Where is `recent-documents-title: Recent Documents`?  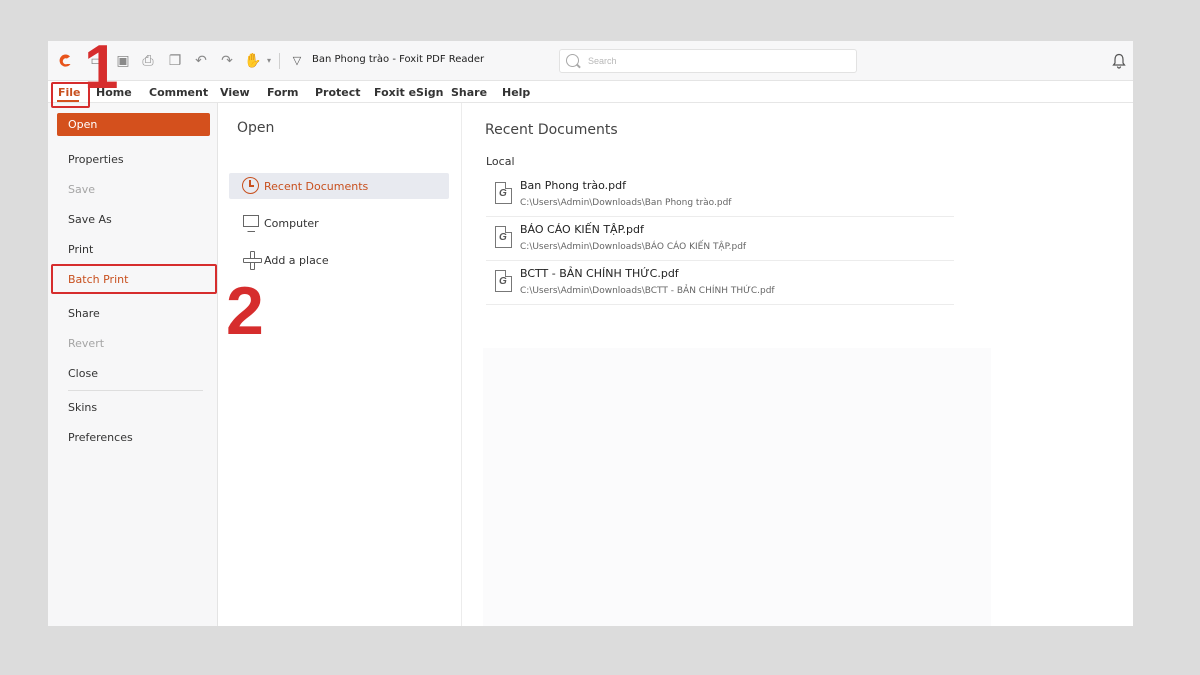
recent-documents-title: Recent Documents is located at coordinates (551, 130).